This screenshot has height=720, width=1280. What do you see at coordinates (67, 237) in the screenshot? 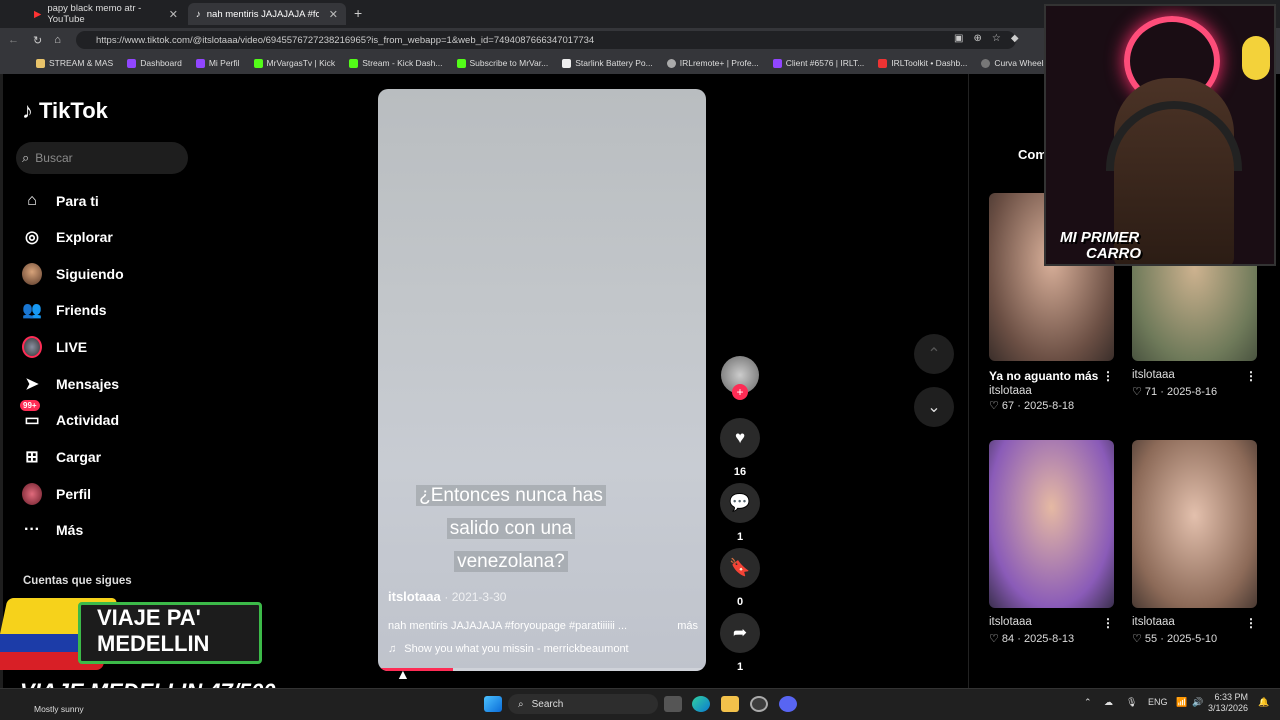
I see `nav-explorar: ◎ Explorar` at bounding box center [67, 237].